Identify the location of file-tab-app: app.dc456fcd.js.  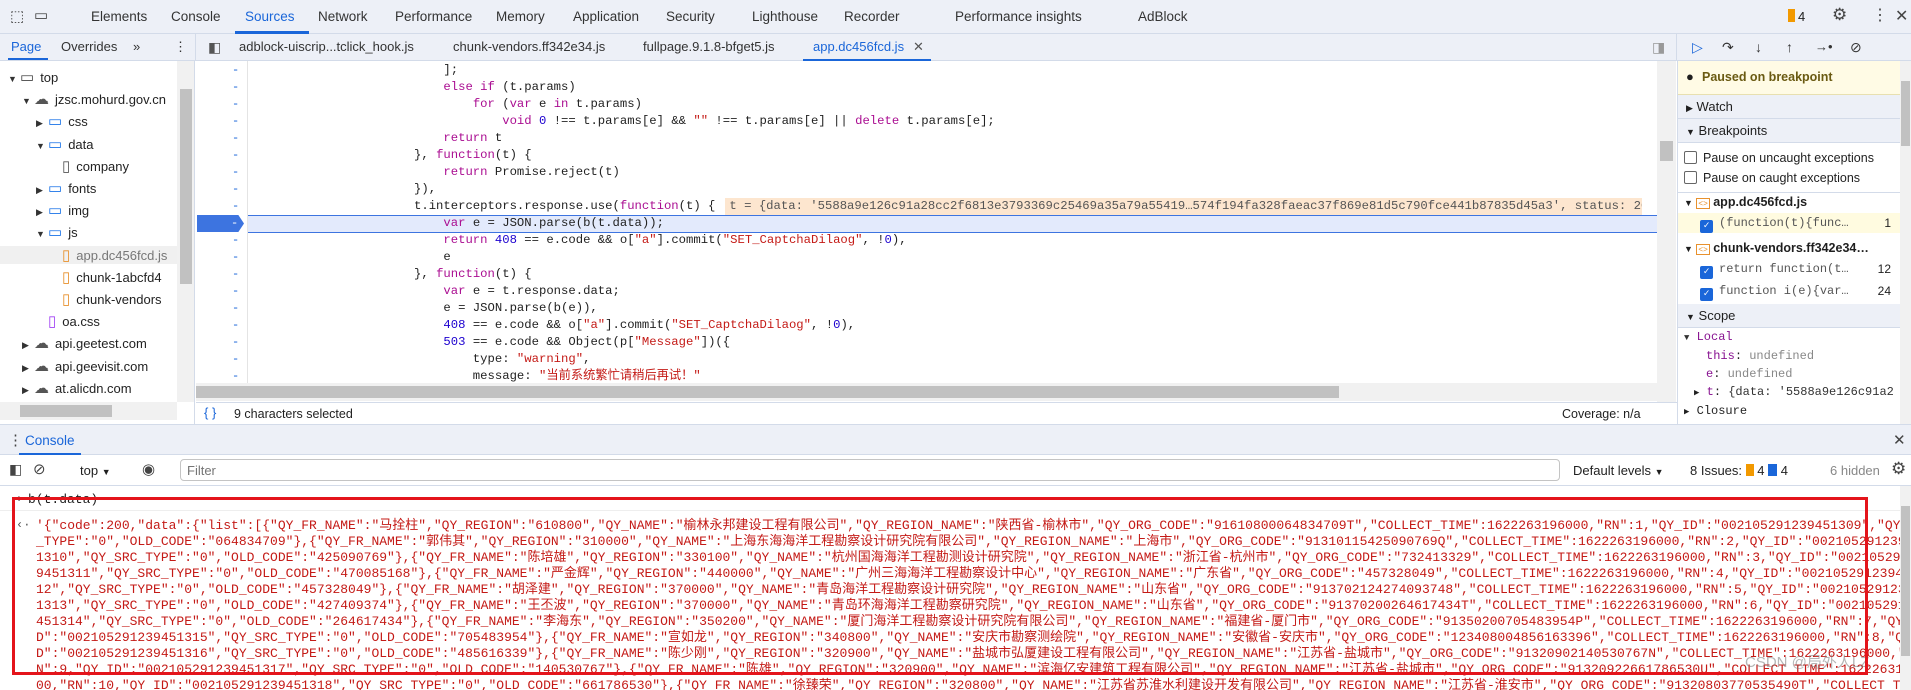
(858, 46).